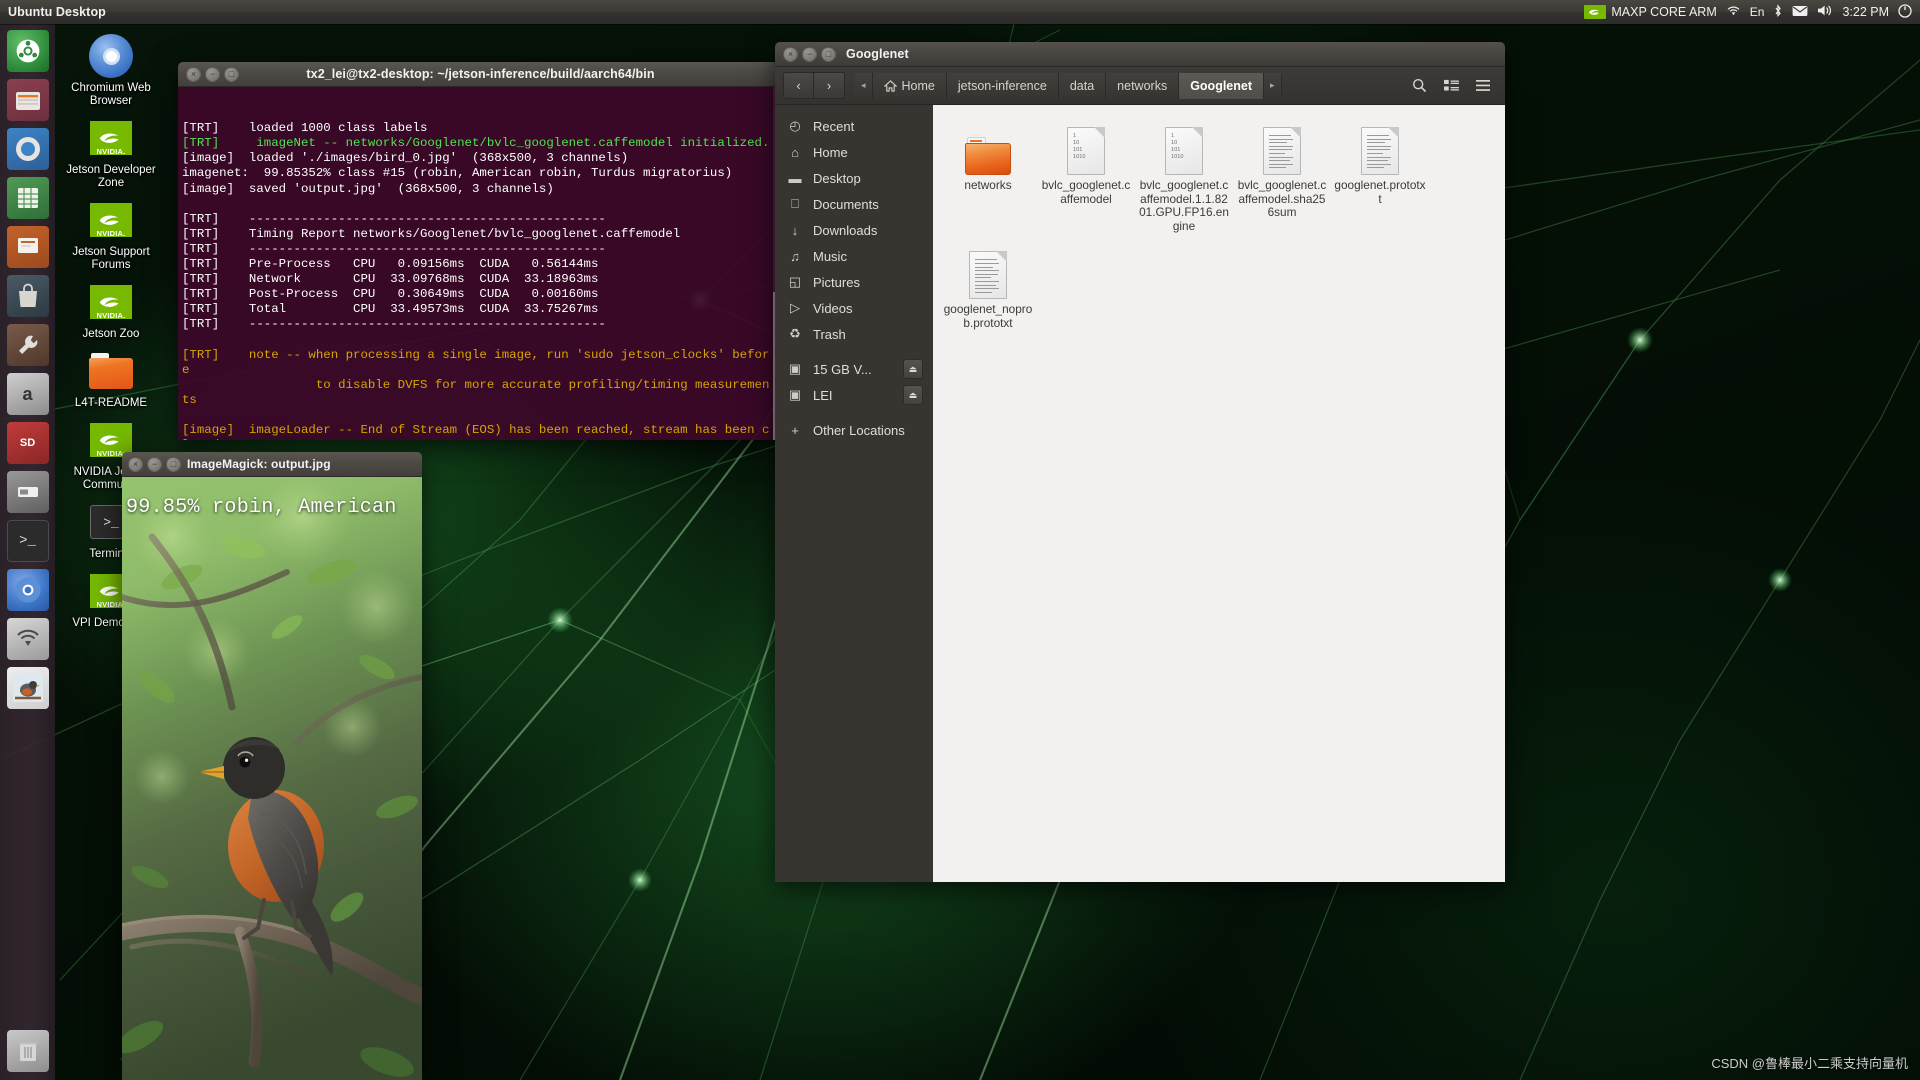 This screenshot has height=1080, width=1920. What do you see at coordinates (854, 126) in the screenshot?
I see `sidebar-item-recent: ◴ Recent` at bounding box center [854, 126].